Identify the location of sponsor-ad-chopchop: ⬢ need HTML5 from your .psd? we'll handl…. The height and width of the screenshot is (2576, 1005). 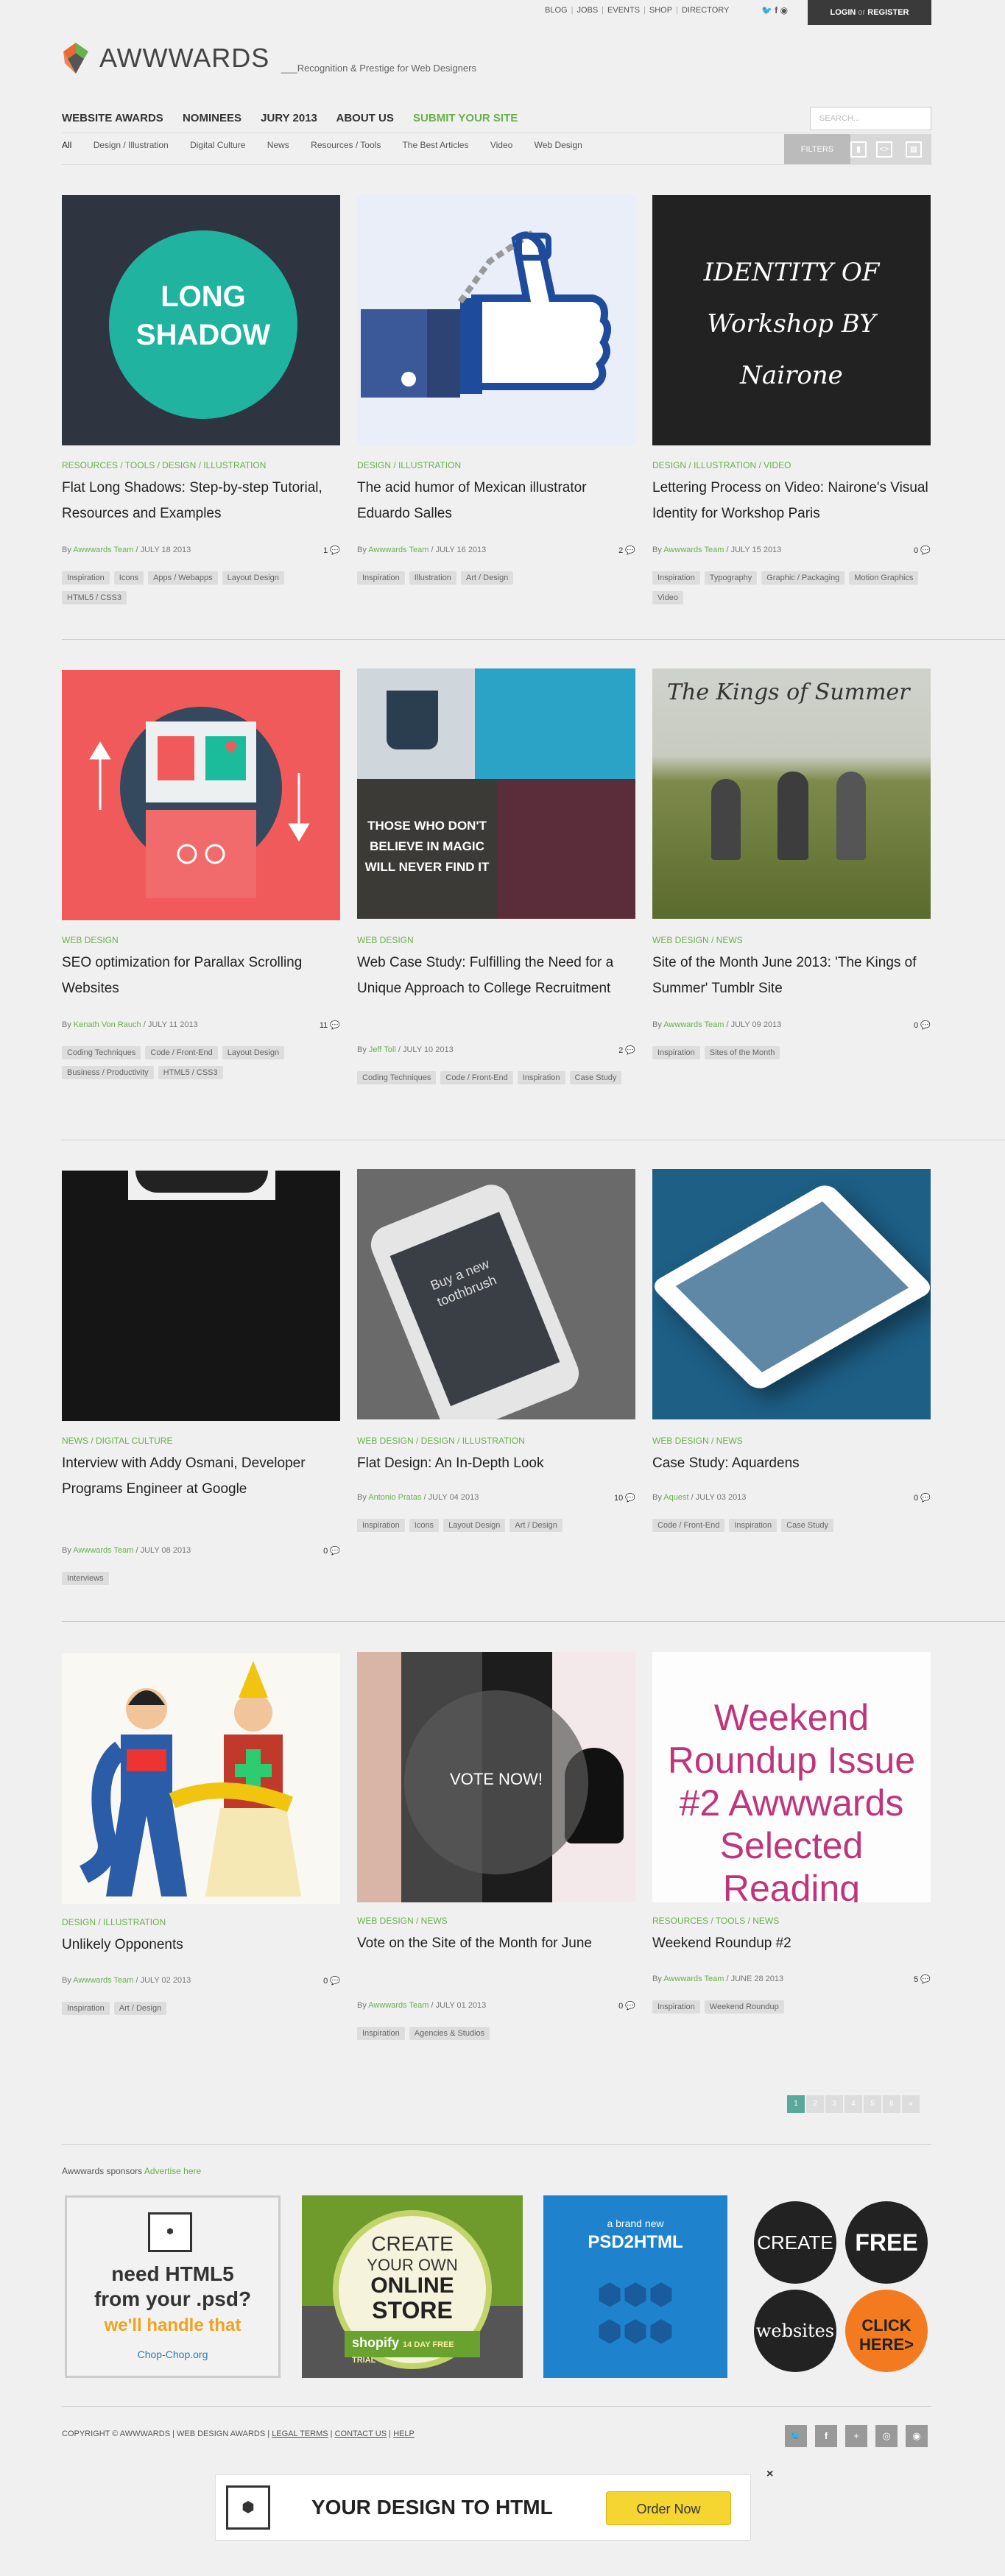
(173, 2286).